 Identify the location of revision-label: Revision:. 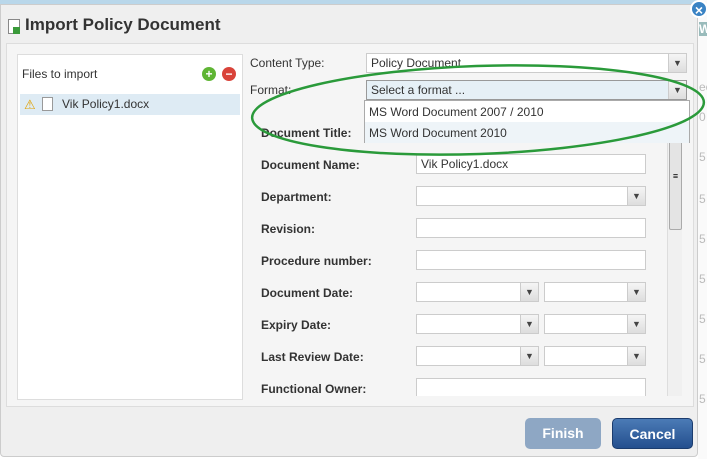
(288, 229).